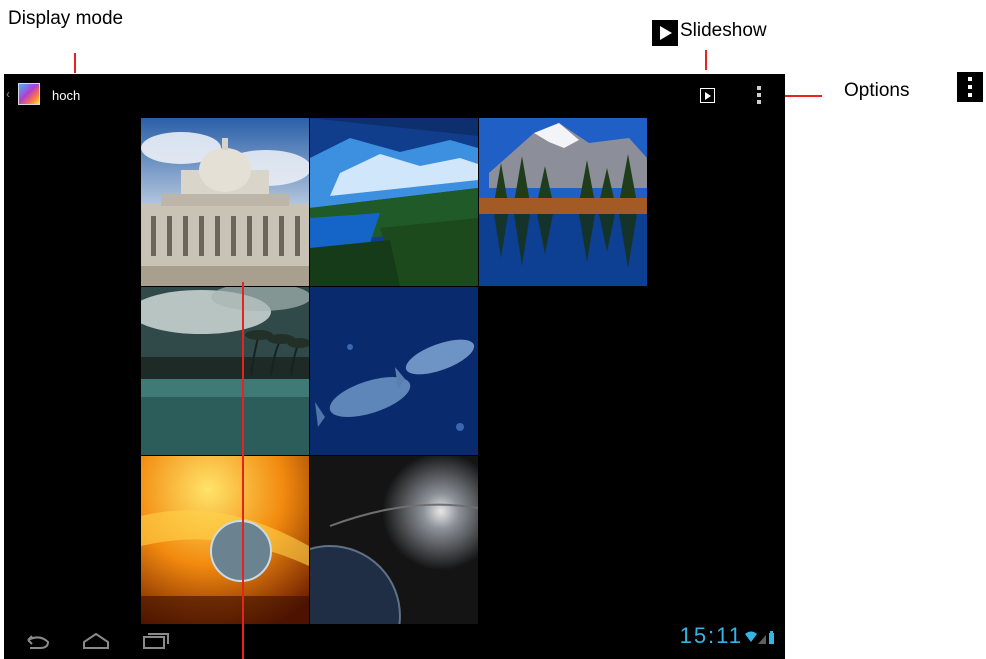 The width and height of the screenshot is (986, 659). Describe the element at coordinates (759, 95) in the screenshot. I see `overflow-menu-icon` at that location.